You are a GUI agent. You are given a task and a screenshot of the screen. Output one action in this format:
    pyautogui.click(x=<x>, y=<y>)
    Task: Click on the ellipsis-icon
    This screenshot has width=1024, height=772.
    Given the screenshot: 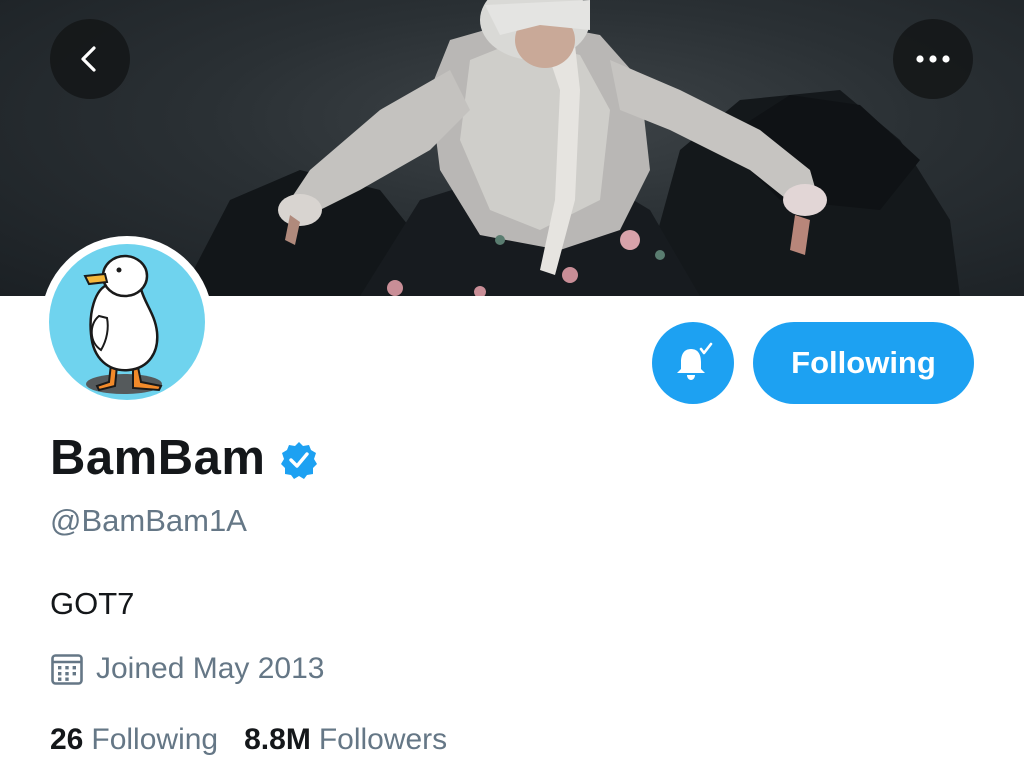 What is the action you would take?
    pyautogui.click(x=933, y=59)
    